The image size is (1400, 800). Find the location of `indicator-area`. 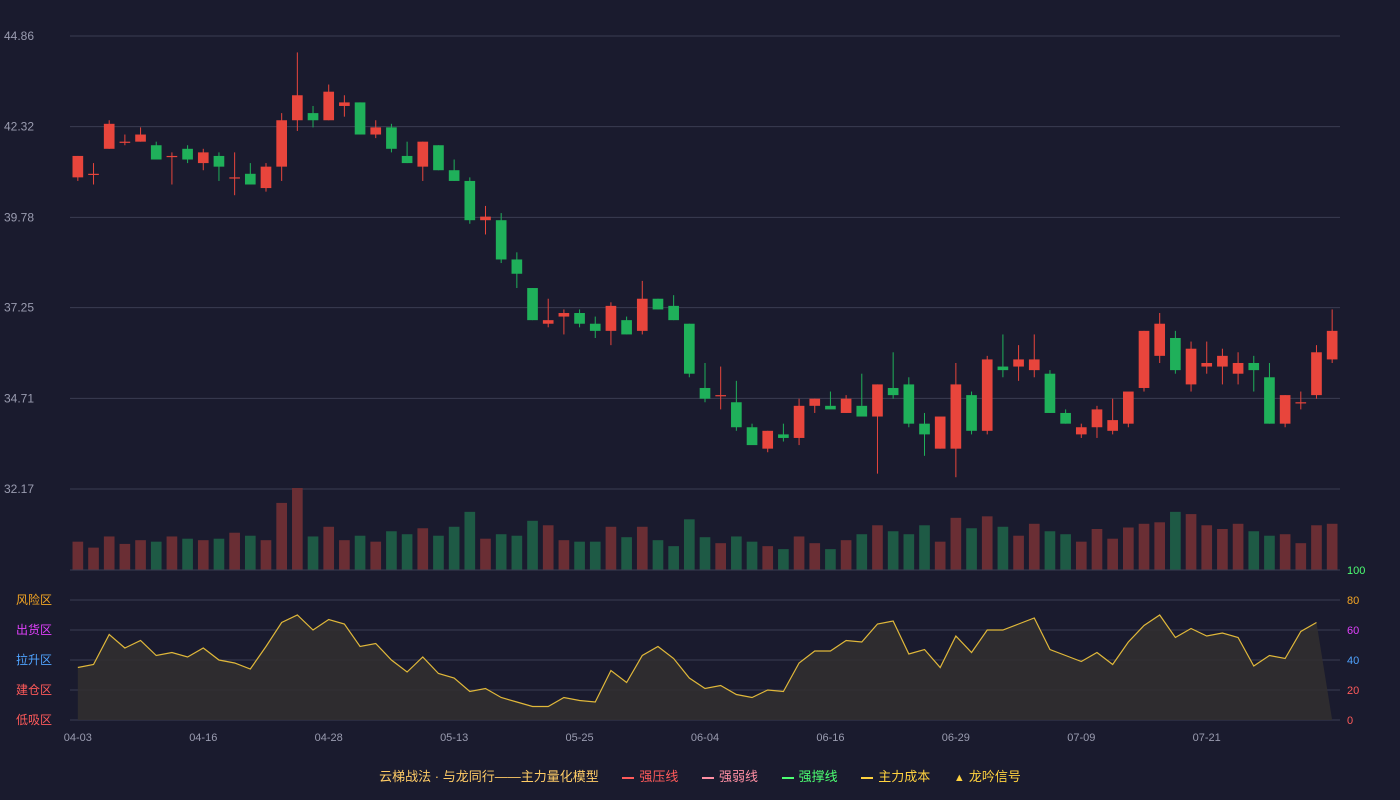

indicator-area is located at coordinates (705, 667).